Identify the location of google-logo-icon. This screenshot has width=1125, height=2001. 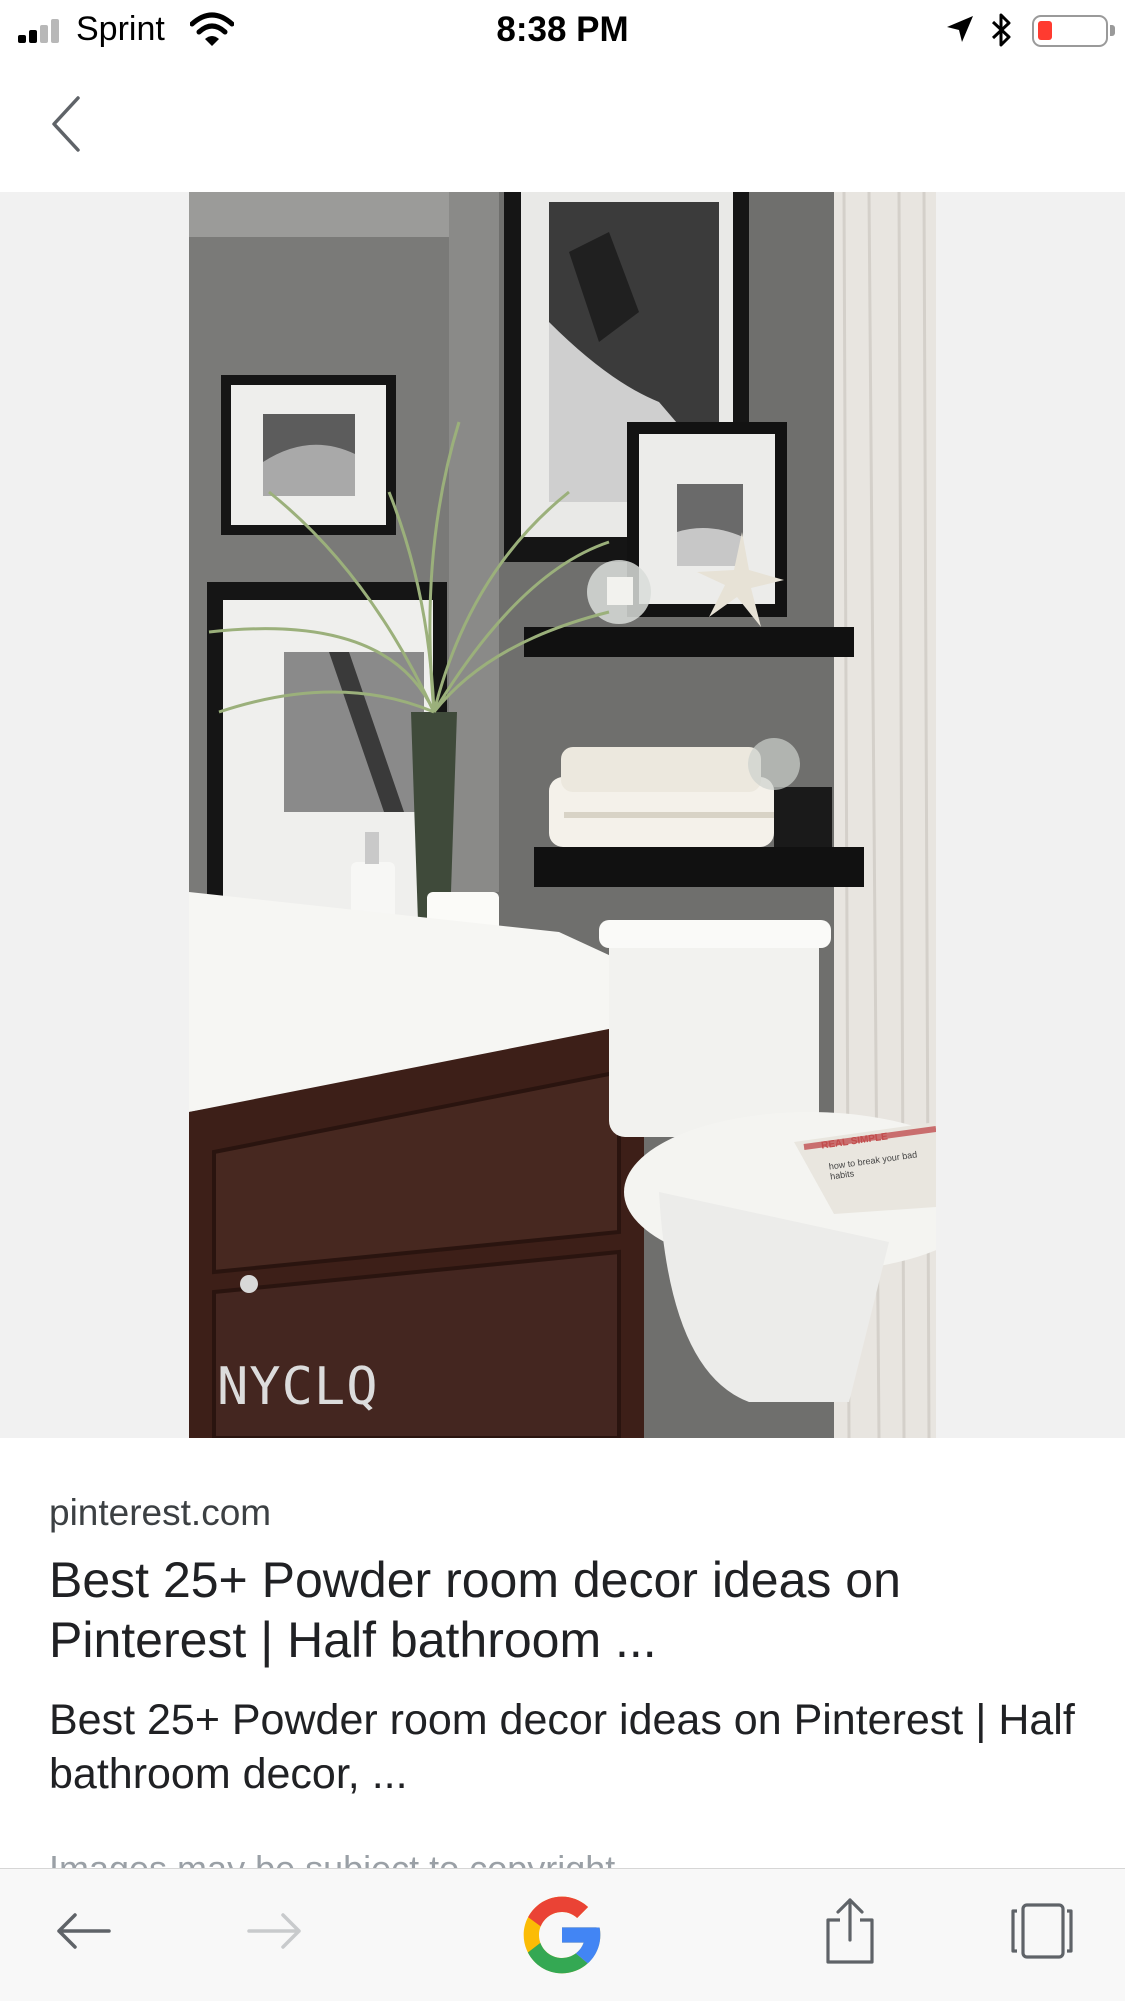
(562, 1935).